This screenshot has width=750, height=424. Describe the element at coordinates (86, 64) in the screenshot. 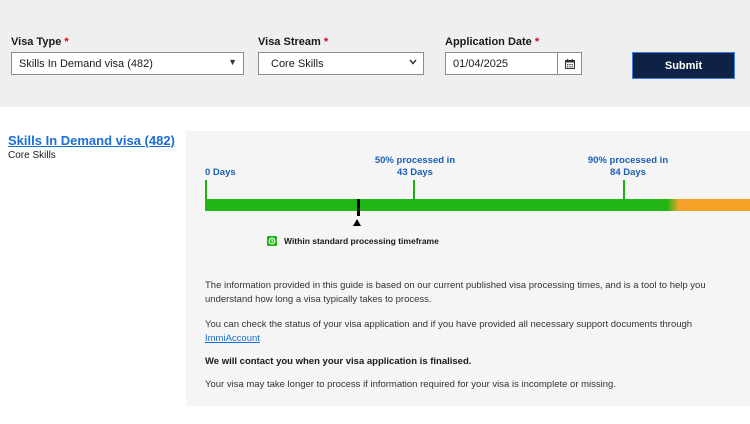

I see `visa-type-value: Skills In Demand visa (482)` at that location.